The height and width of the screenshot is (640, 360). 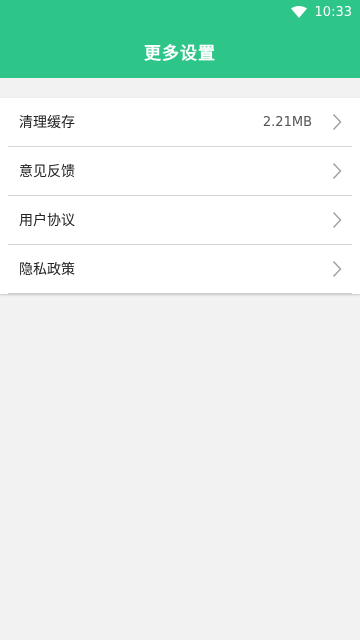 What do you see at coordinates (47, 221) in the screenshot?
I see `menu-item-label: 用户协议` at bounding box center [47, 221].